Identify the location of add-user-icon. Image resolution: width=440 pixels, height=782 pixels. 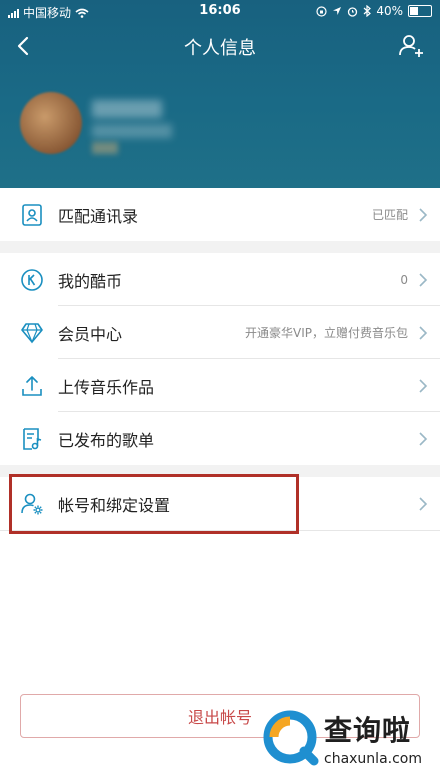
(411, 46).